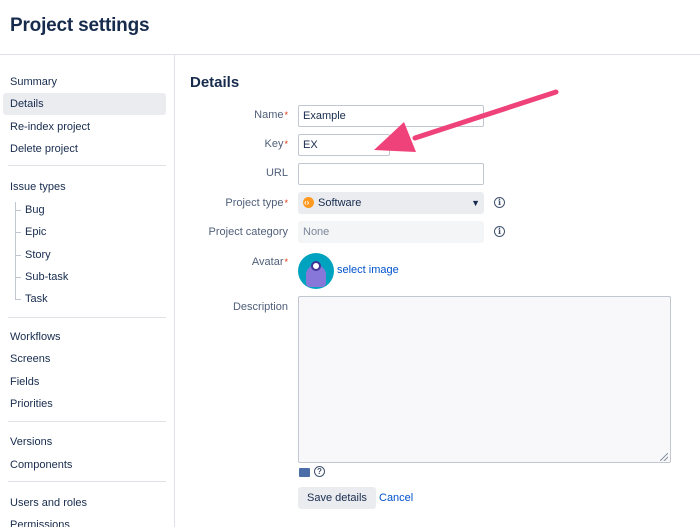 This screenshot has height=527, width=700. I want to click on description-label: Description, so click(260, 307).